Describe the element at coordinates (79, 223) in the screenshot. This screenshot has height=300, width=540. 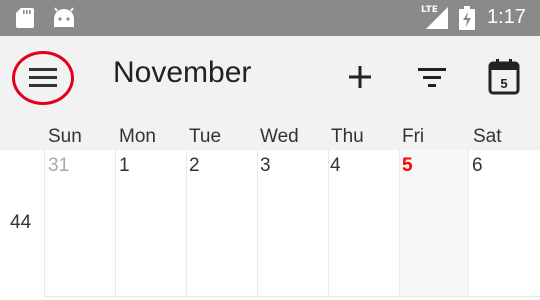
I see `day-cell-sun: 31` at that location.